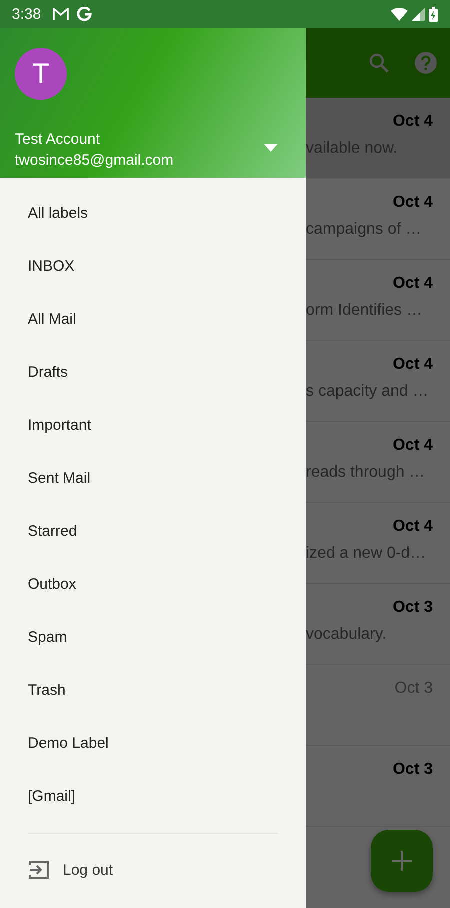  I want to click on label-item: Demo Label, so click(153, 743).